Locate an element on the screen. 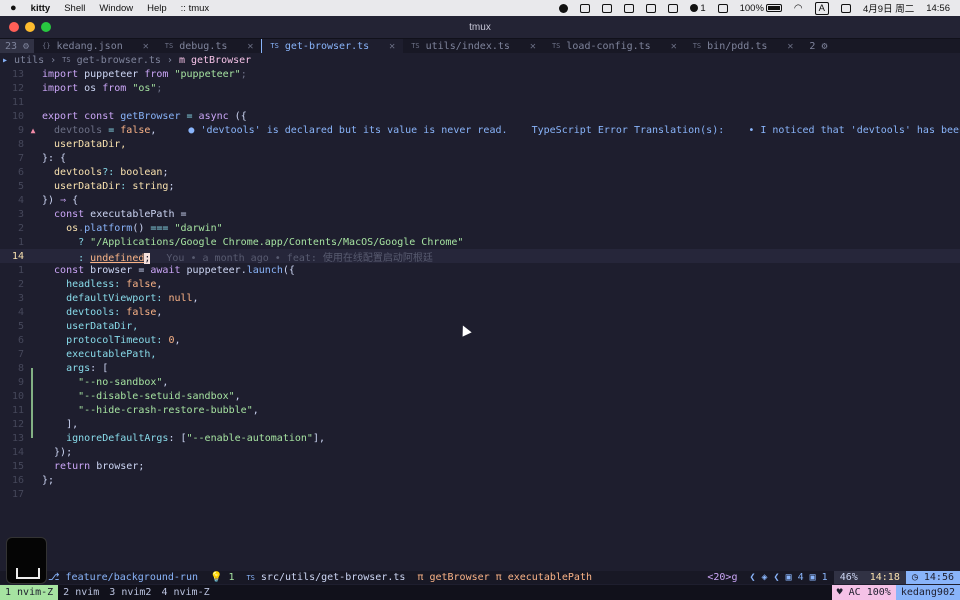  gear-icon is located at coordinates (651, 8).